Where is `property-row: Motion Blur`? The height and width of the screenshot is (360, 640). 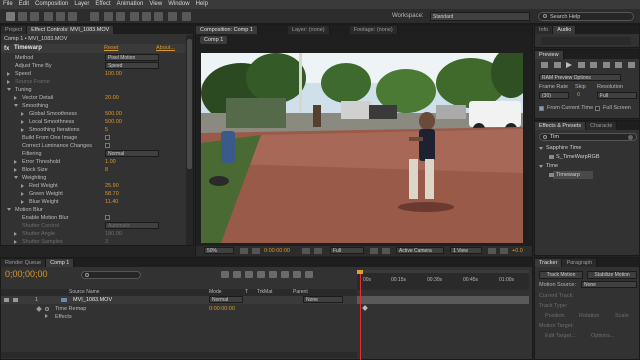
property-row: Motion Blur is located at coordinates (93, 210).